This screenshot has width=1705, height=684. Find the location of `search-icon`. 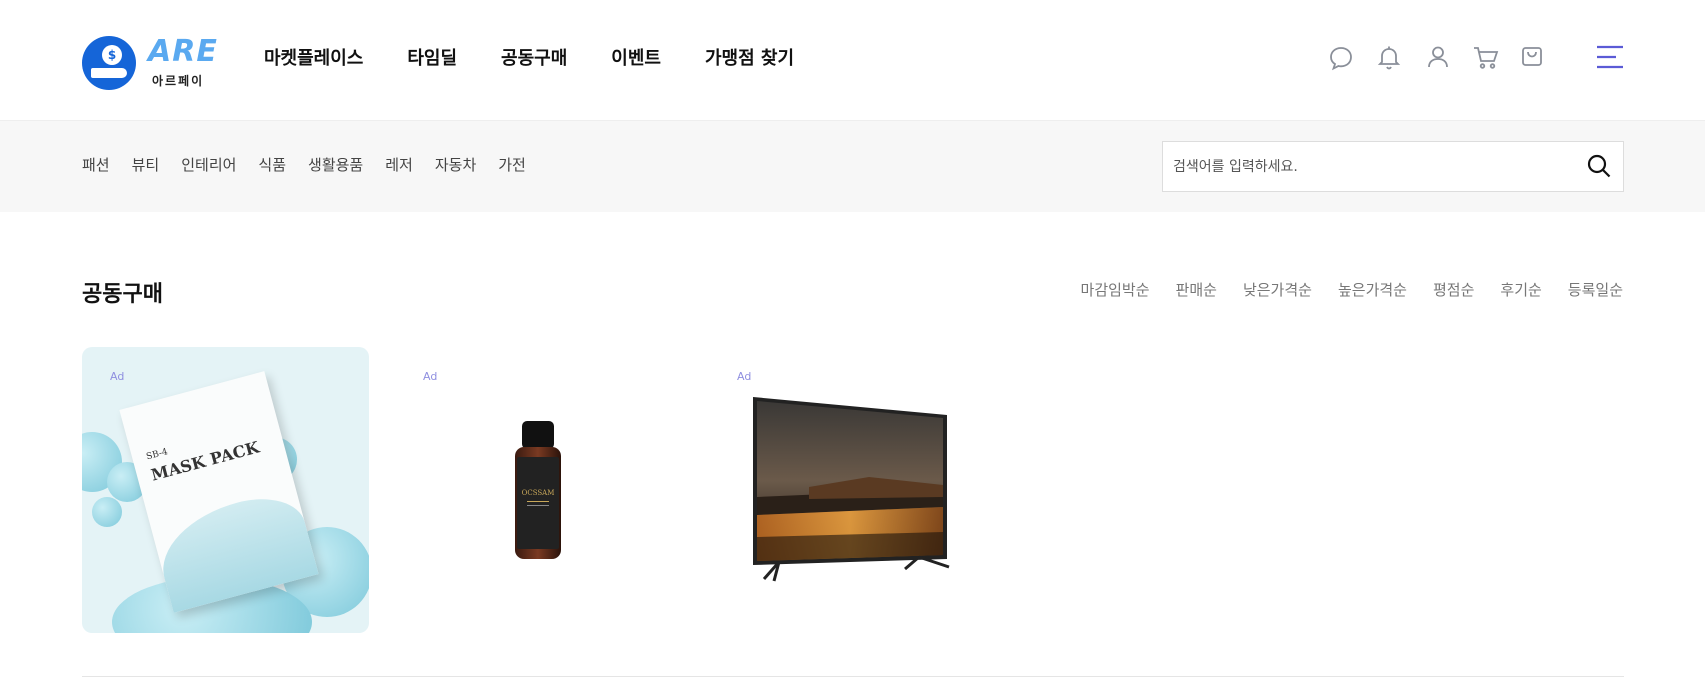

search-icon is located at coordinates (1599, 166).